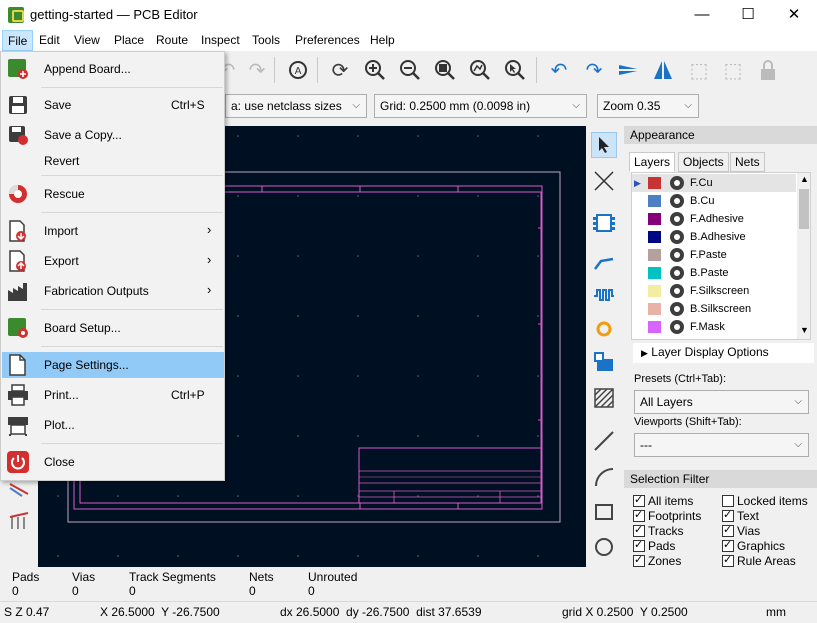 The width and height of the screenshot is (817, 623). What do you see at coordinates (714, 291) in the screenshot?
I see `layer-row: F.Silkscreen` at bounding box center [714, 291].